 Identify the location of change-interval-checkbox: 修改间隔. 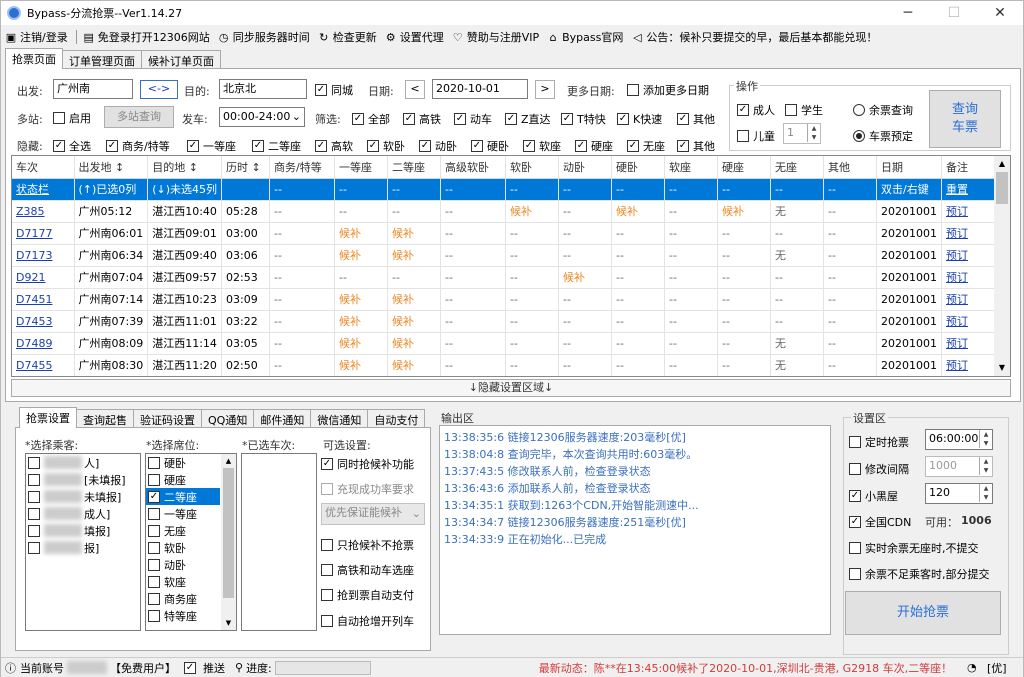
(879, 469).